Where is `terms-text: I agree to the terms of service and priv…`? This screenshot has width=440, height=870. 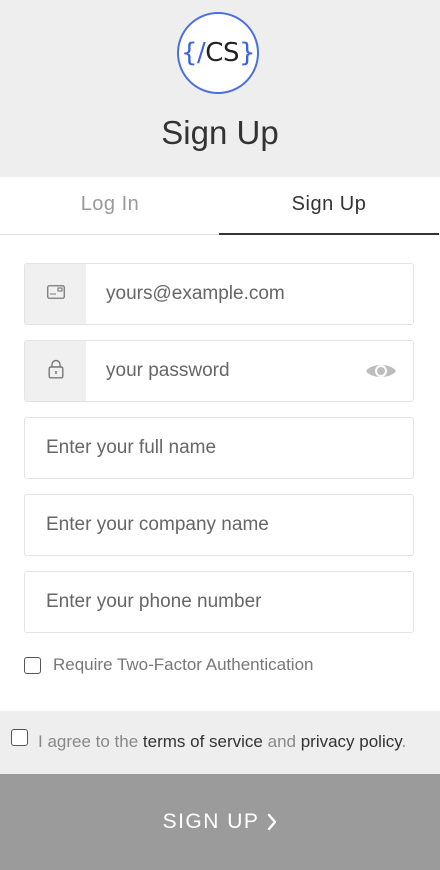
terms-text: I agree to the terms of service and priv… is located at coordinates (222, 742).